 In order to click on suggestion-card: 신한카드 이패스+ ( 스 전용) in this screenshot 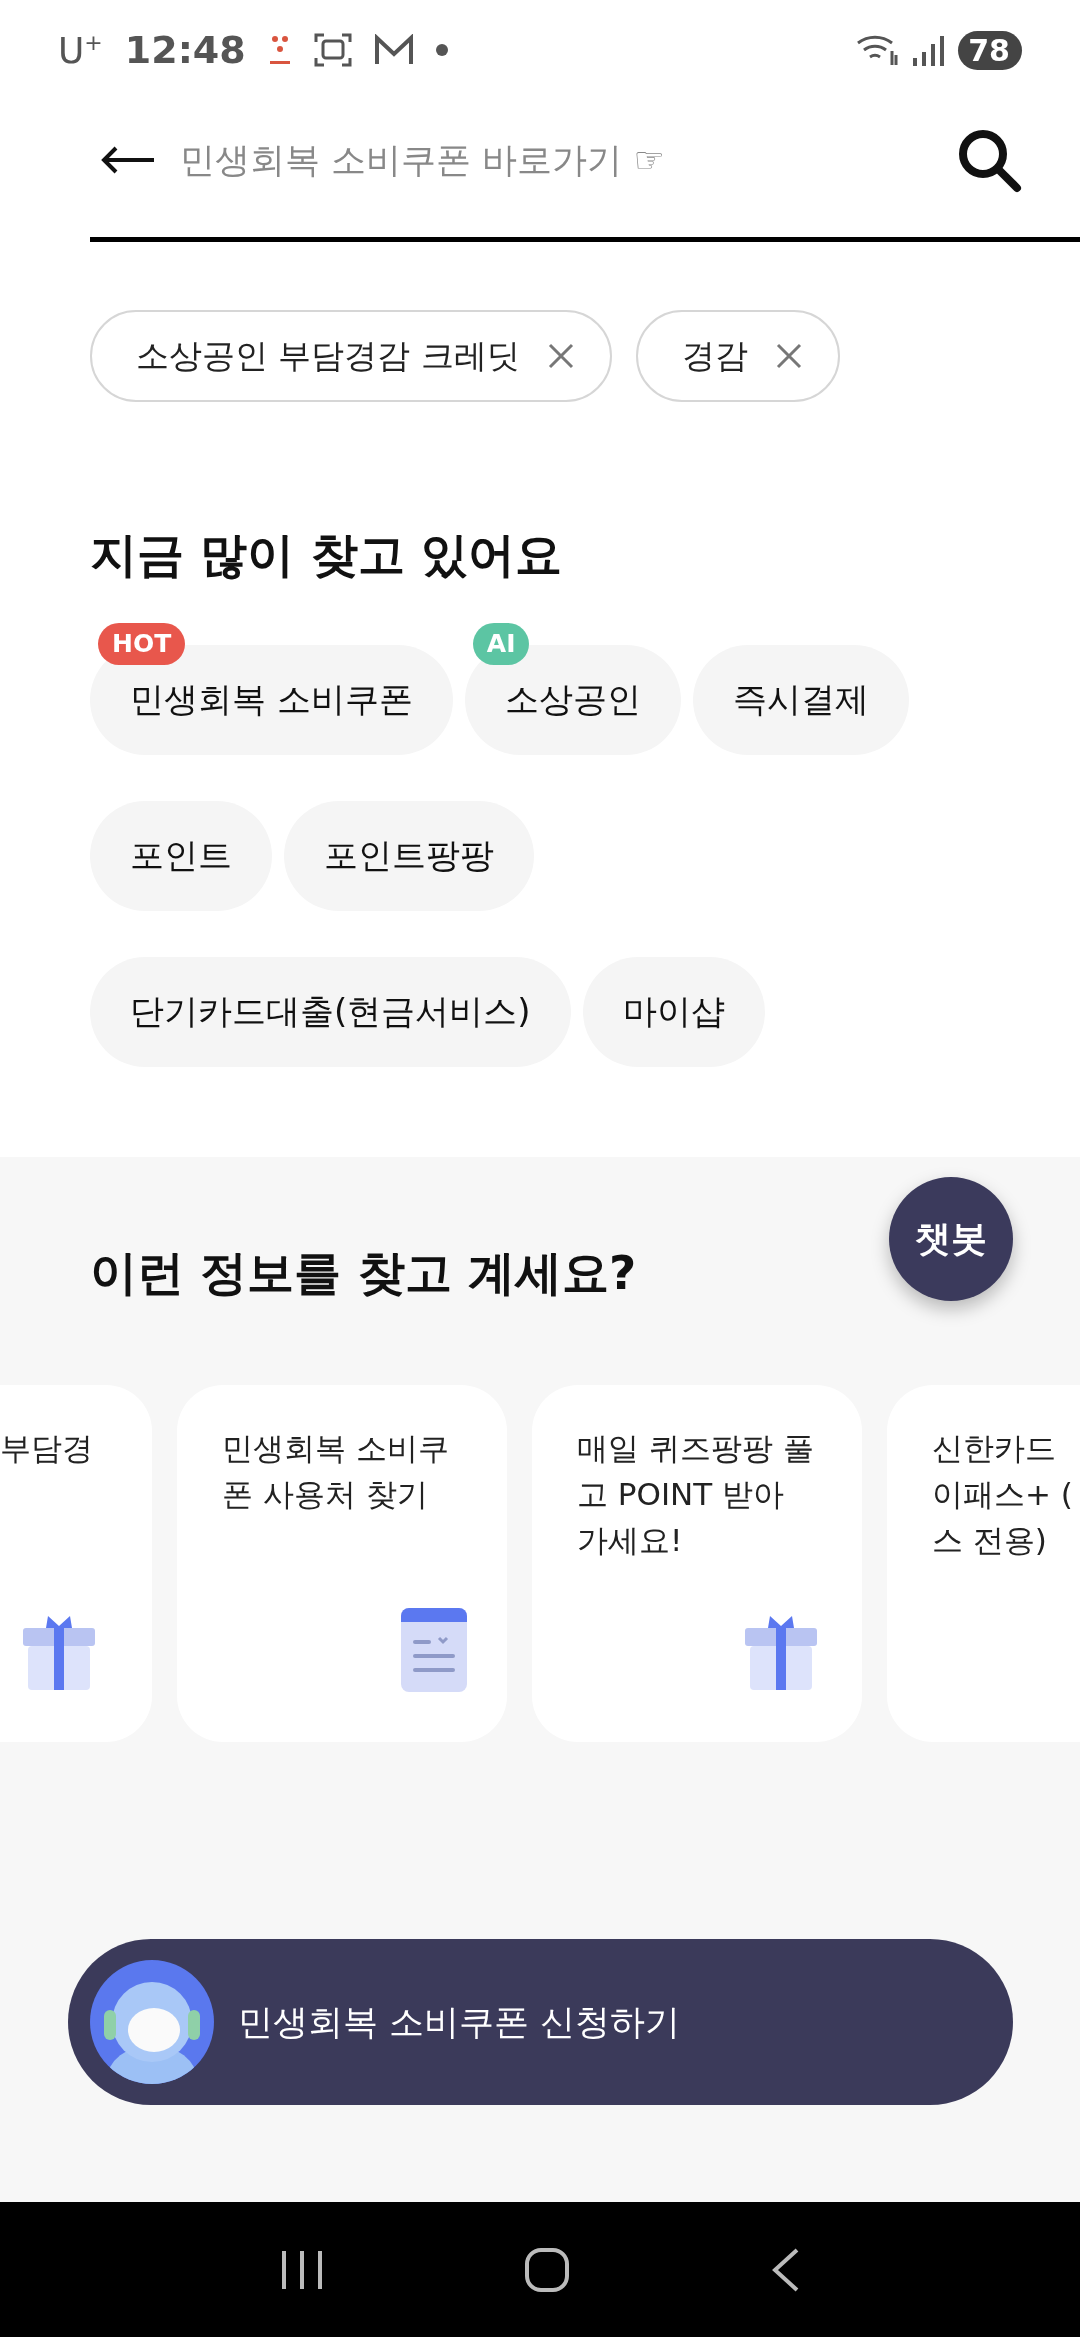, I will do `click(983, 1563)`.